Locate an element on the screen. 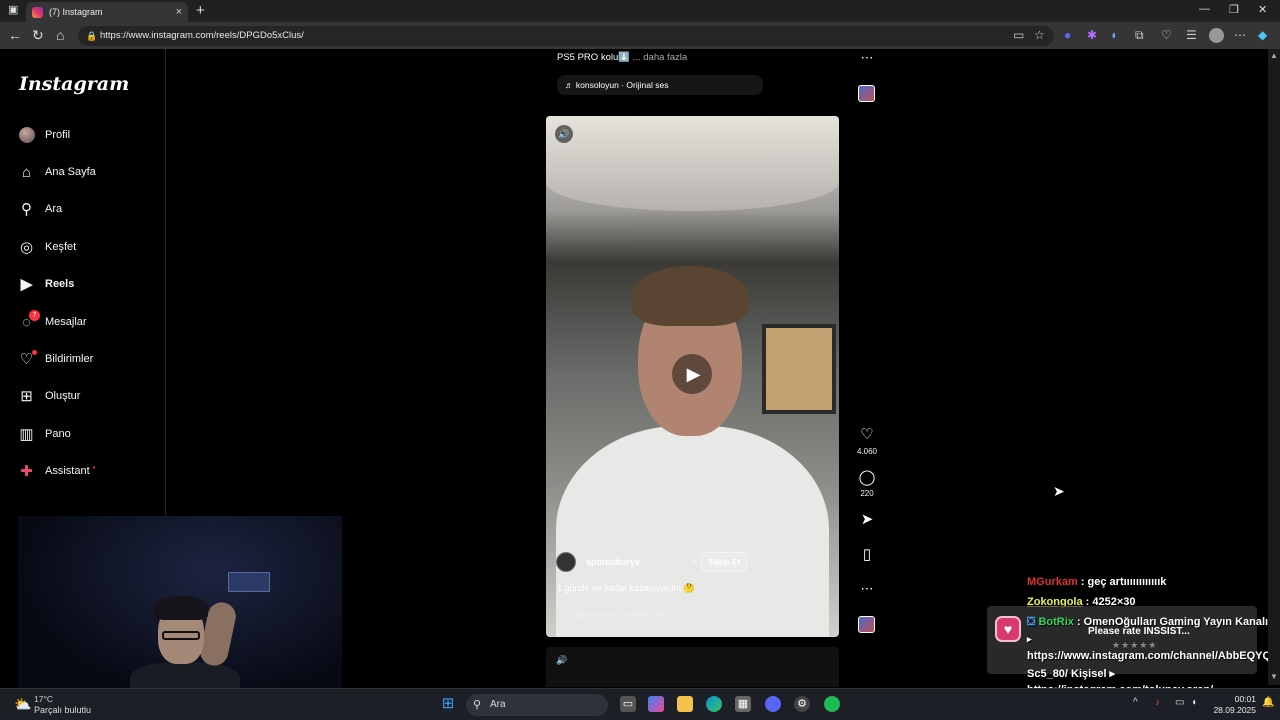 Image resolution: width=1280 pixels, height=720 pixels. edge-icon is located at coordinates (714, 704).